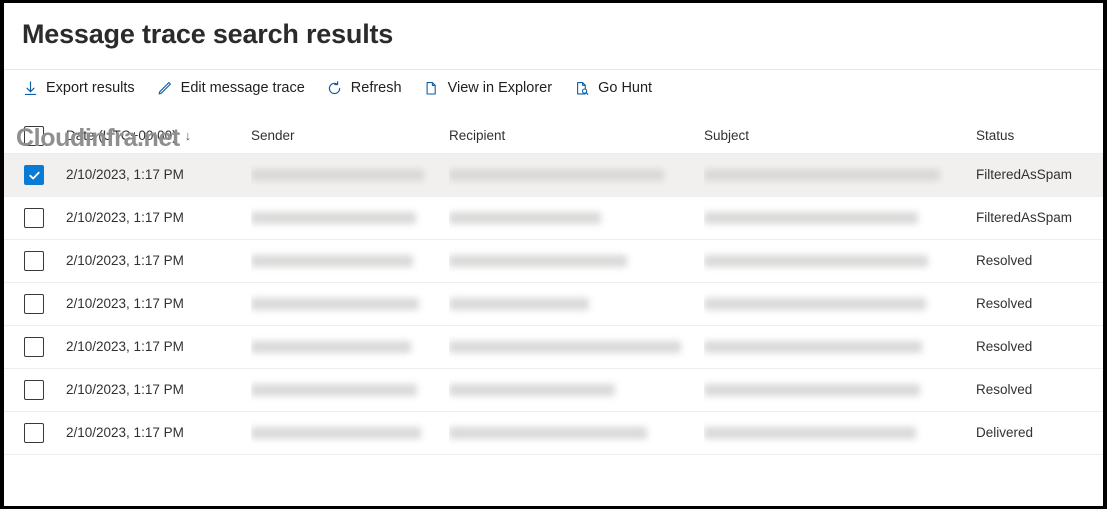 This screenshot has height=509, width=1107. Describe the element at coordinates (1038, 135) in the screenshot. I see `column-header-status: Status` at that location.